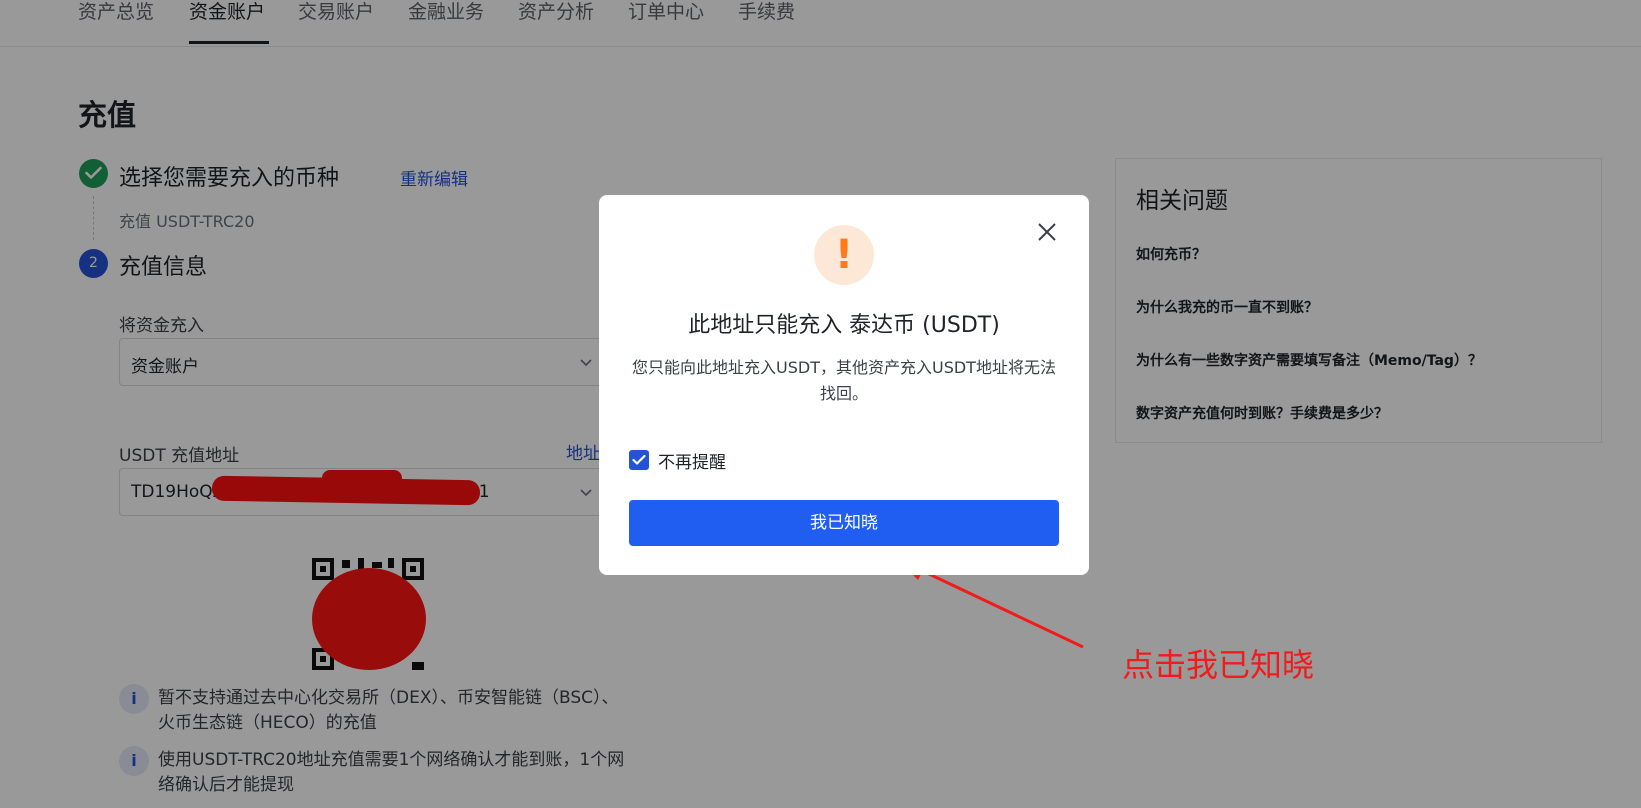 The width and height of the screenshot is (1641, 808). Describe the element at coordinates (639, 460) in the screenshot. I see `dont-remind-checkbox` at that location.